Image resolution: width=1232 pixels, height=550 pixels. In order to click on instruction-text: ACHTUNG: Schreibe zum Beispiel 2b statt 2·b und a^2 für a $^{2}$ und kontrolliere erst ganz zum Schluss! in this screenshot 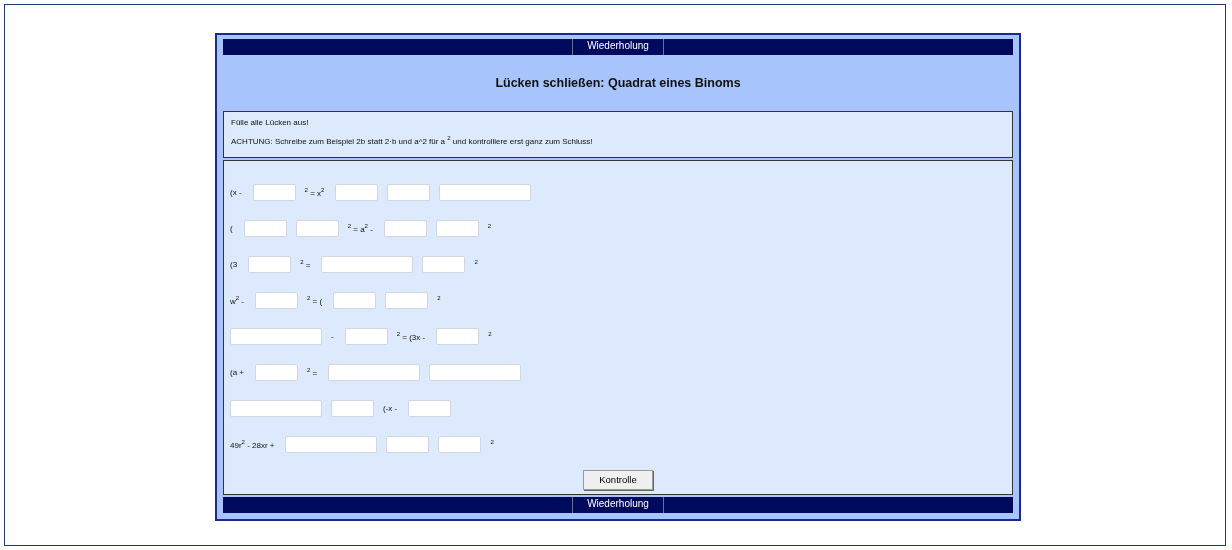, I will do `click(412, 140)`.